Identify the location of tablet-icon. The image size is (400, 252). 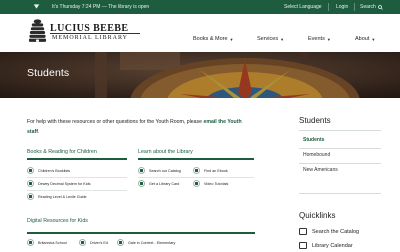
(196, 170).